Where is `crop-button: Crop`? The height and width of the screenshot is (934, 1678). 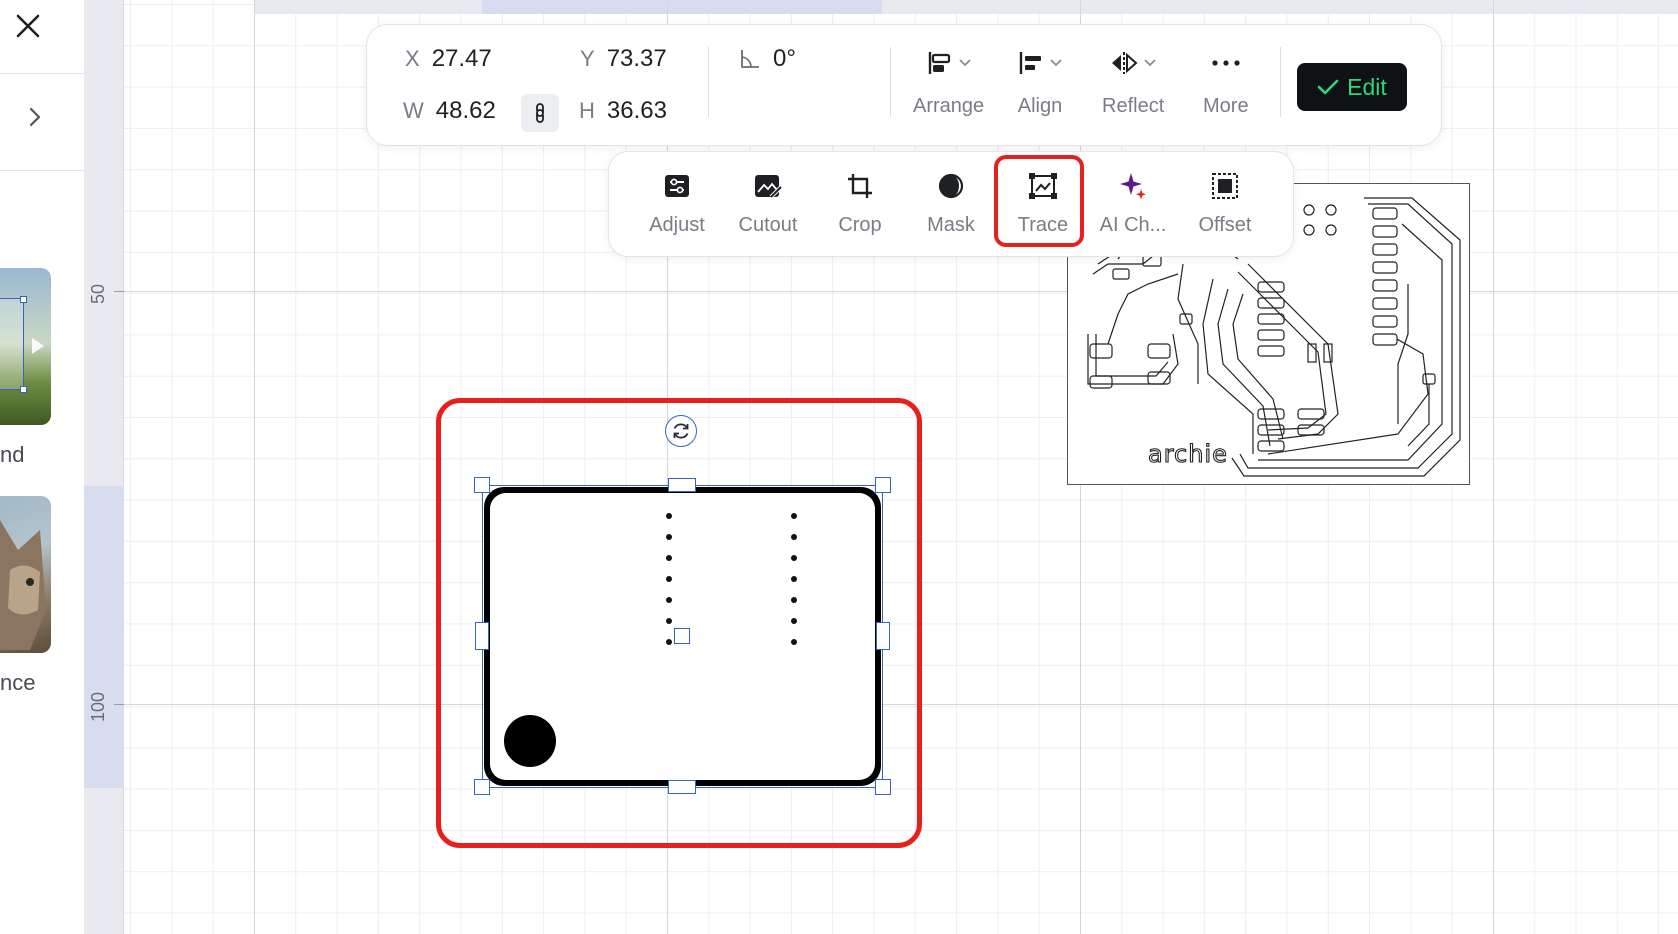
crop-button: Crop is located at coordinates (860, 206).